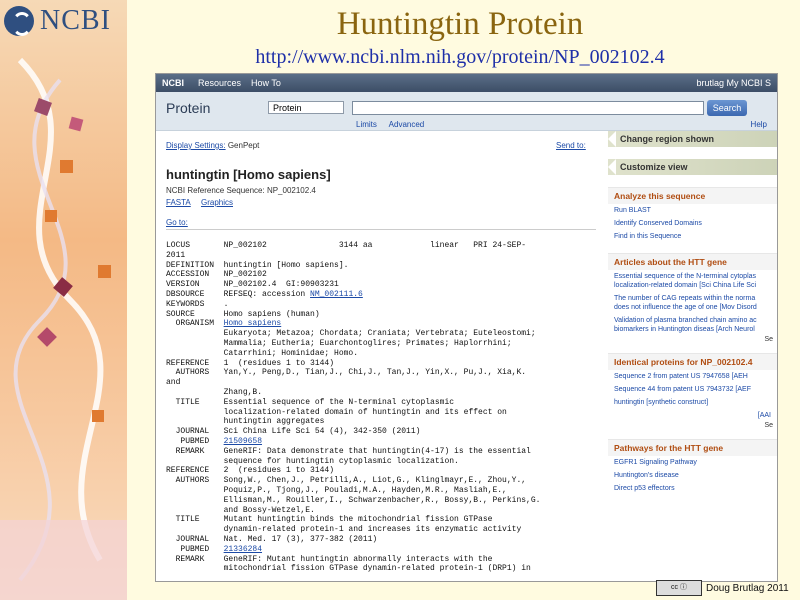 The height and width of the screenshot is (600, 800). Describe the element at coordinates (245, 422) in the screenshot. I see `record-line: huntingtin aggregates` at that location.